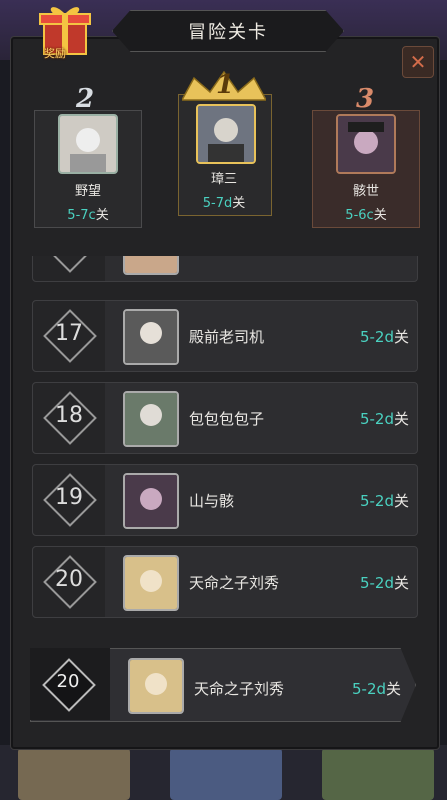  Describe the element at coordinates (223, 179) in the screenshot. I see `player-name: 璋三` at that location.